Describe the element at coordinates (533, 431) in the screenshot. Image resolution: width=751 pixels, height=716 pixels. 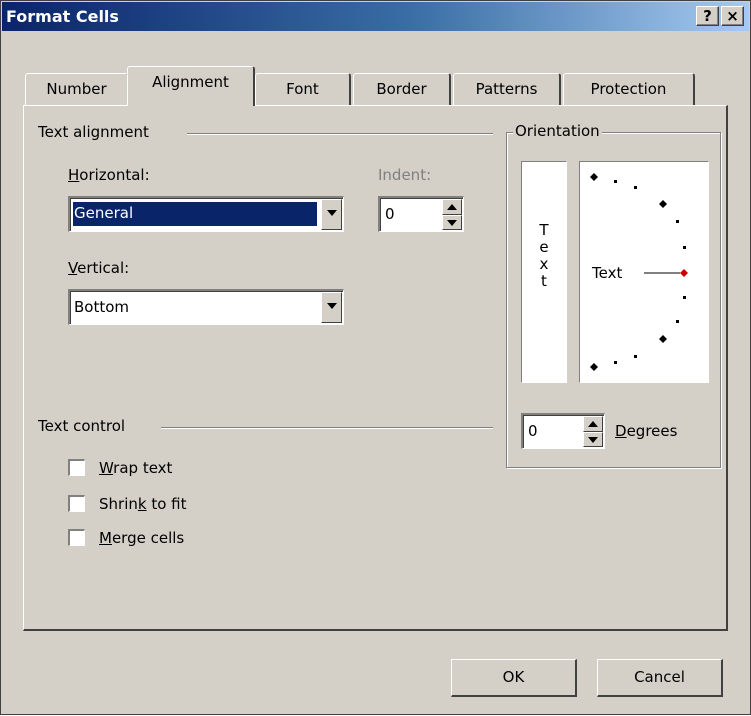
I see `degrees-value: 0` at that location.